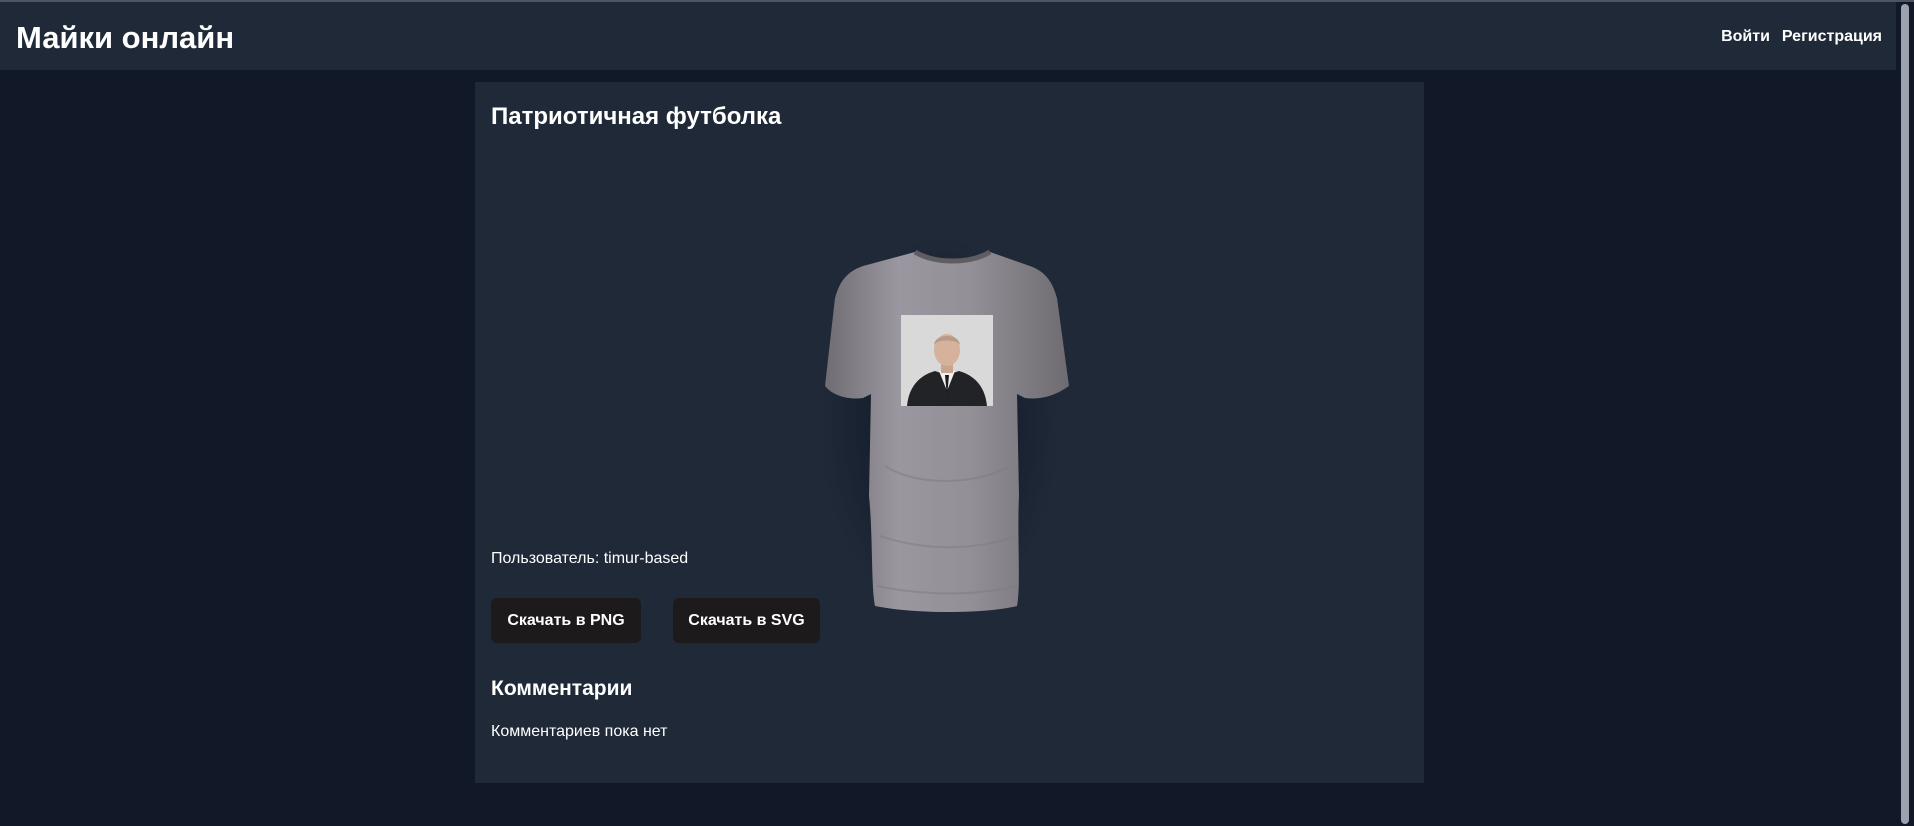  I want to click on login-link: Войти, so click(1745, 37).